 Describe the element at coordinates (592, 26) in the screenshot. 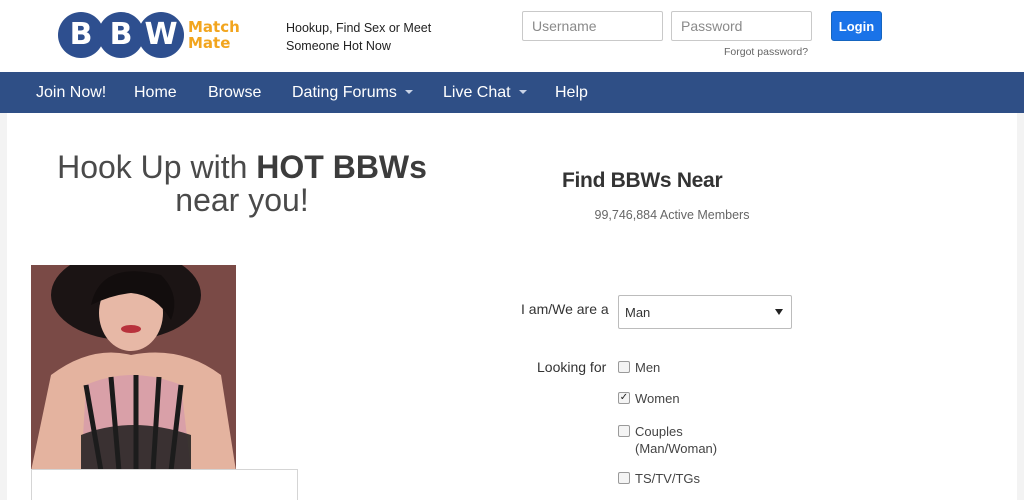

I see `username-input` at that location.